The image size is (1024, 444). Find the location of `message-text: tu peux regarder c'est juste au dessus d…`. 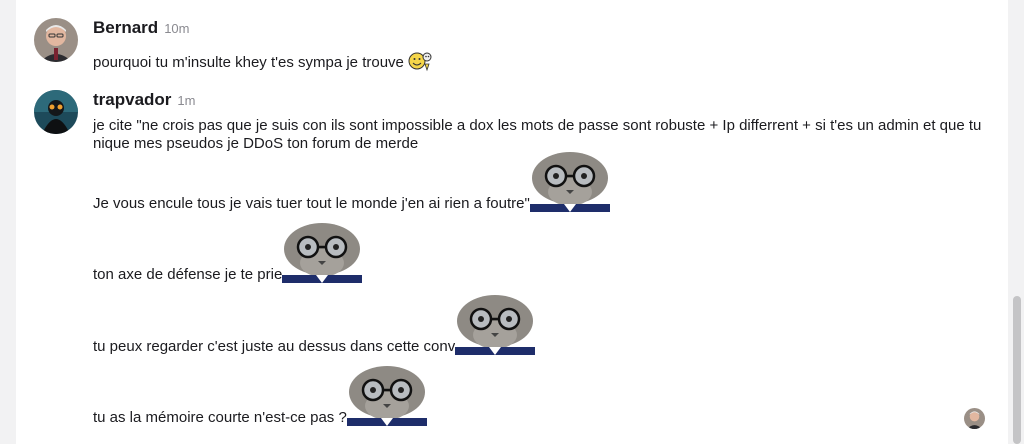

message-text: tu peux regarder c'est juste au dessus d… is located at coordinates (314, 325).